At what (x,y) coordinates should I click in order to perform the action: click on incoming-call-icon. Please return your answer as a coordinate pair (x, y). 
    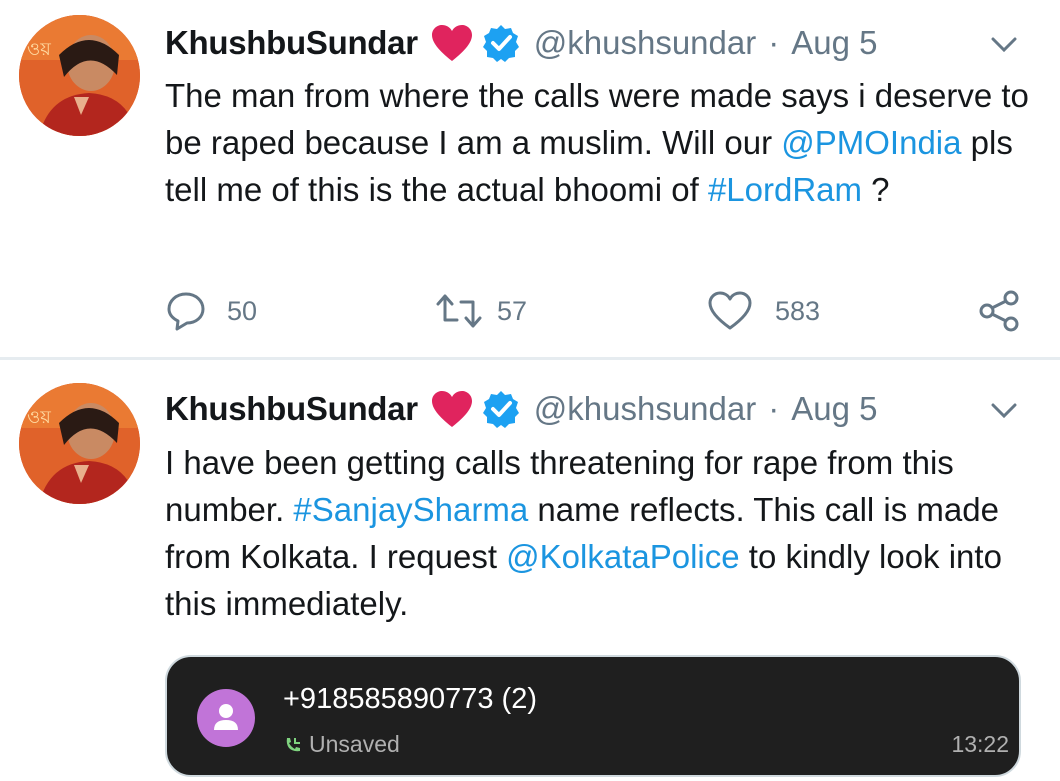
    Looking at the image, I should click on (293, 744).